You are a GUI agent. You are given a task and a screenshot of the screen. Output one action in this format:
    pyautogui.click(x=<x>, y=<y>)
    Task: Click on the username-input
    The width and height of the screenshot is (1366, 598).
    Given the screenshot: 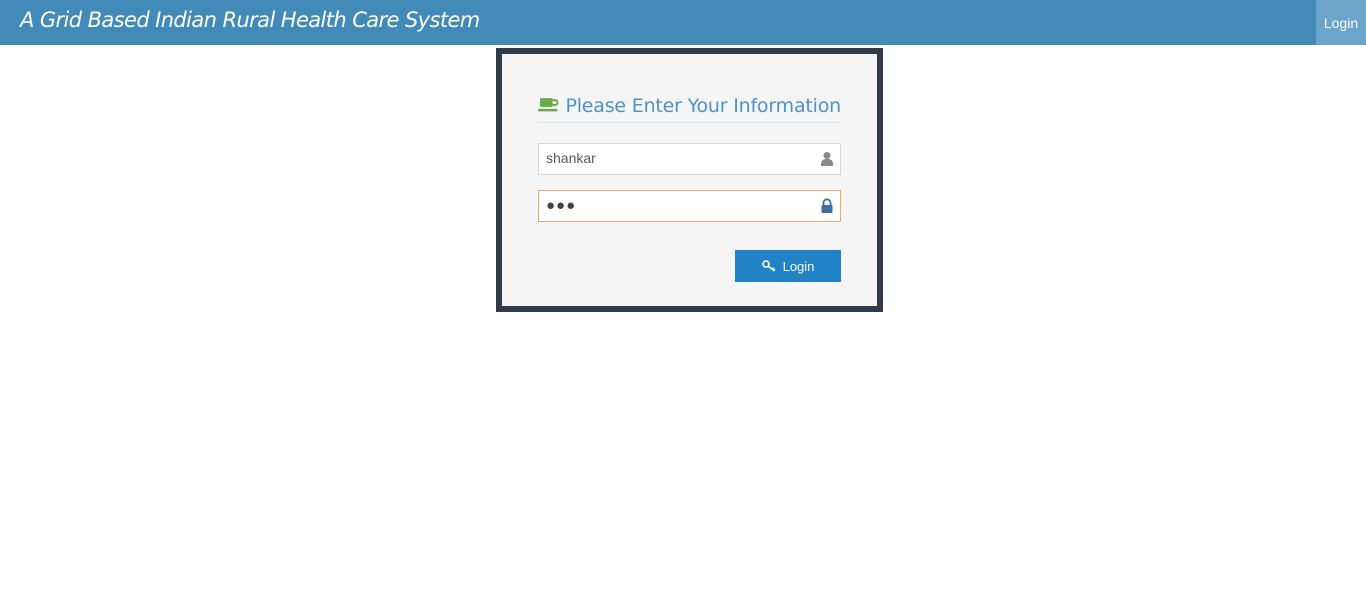 What is the action you would take?
    pyautogui.click(x=672, y=158)
    